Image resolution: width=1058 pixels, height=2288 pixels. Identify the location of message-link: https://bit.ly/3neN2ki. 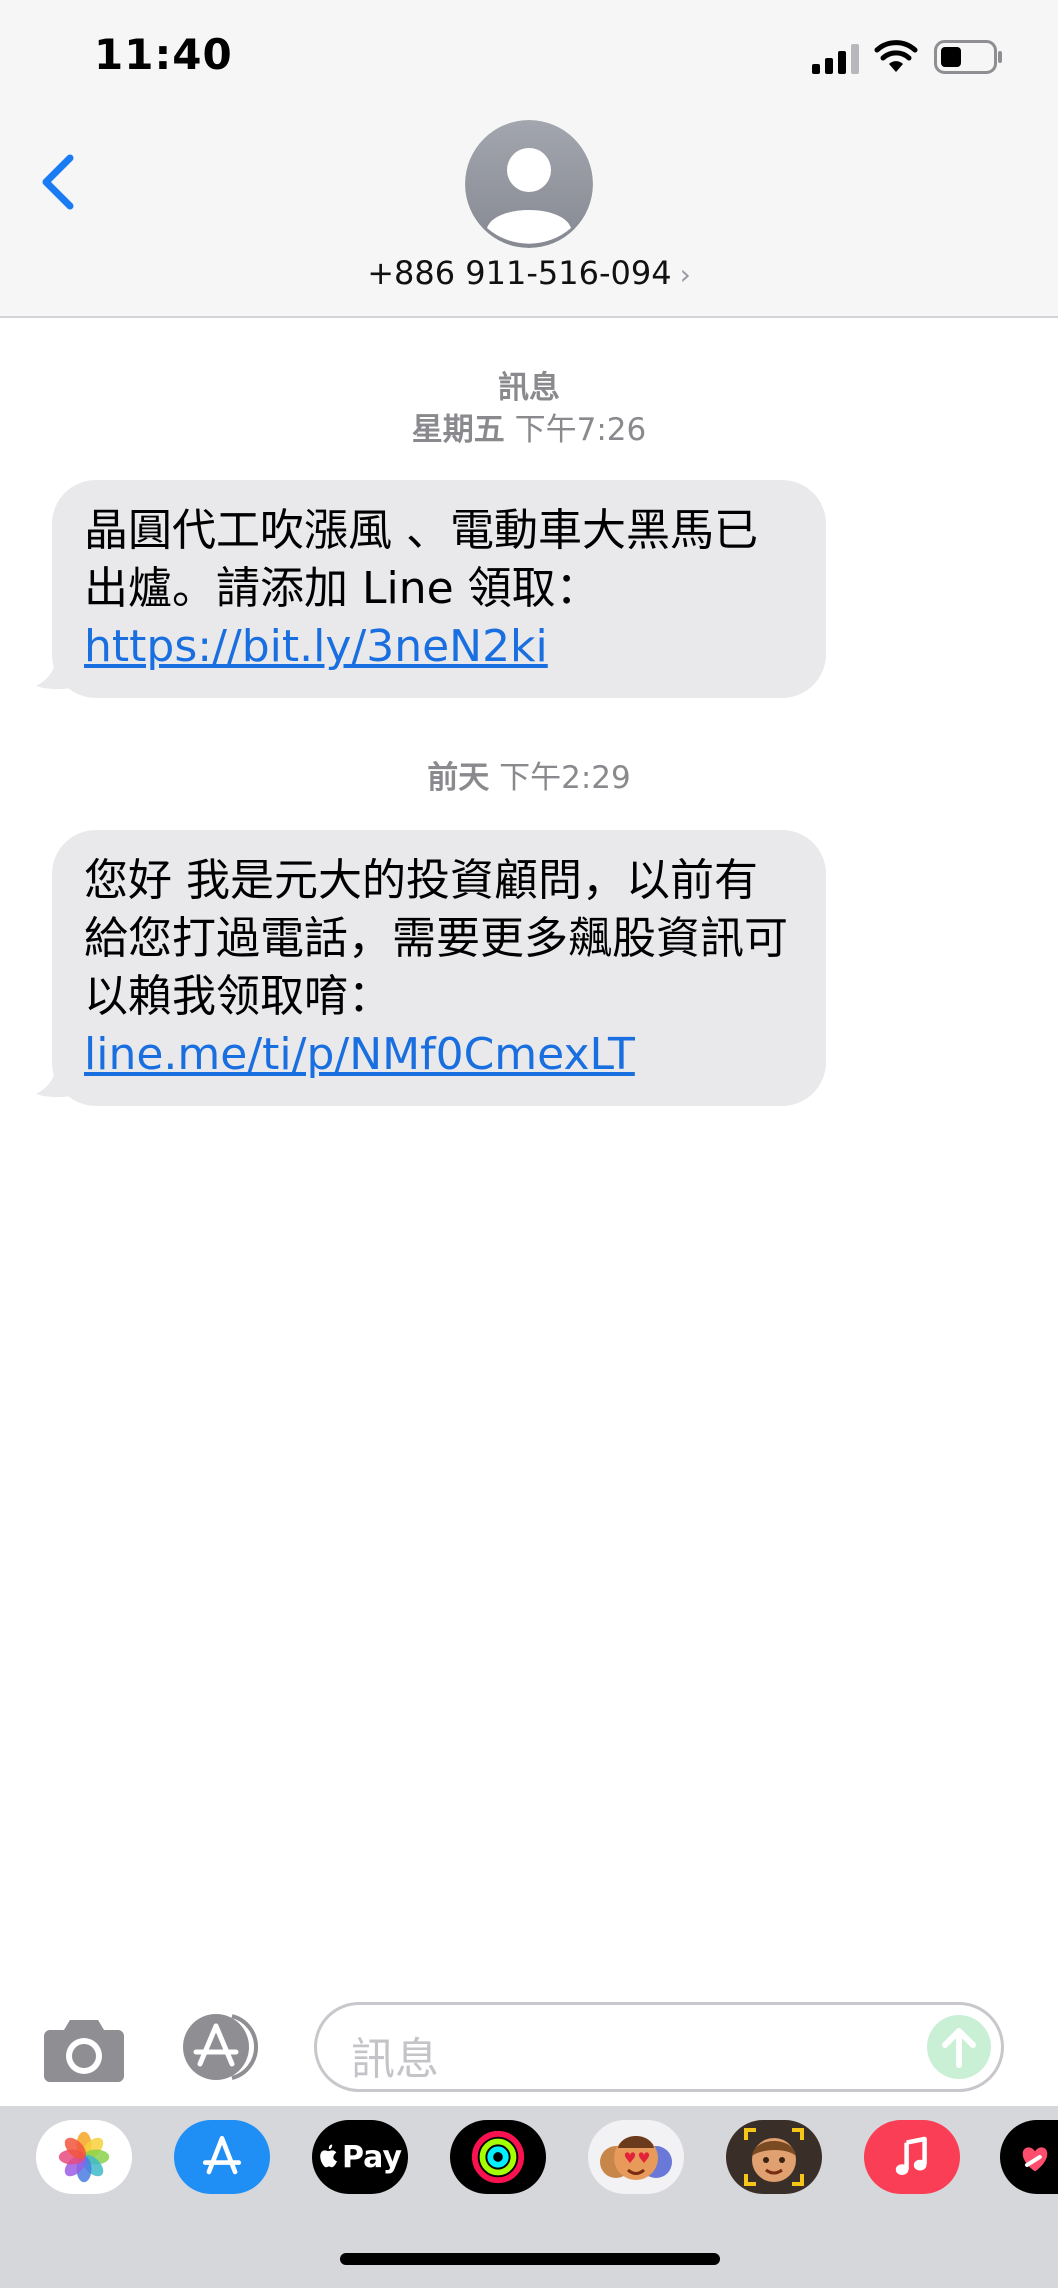
(316, 646).